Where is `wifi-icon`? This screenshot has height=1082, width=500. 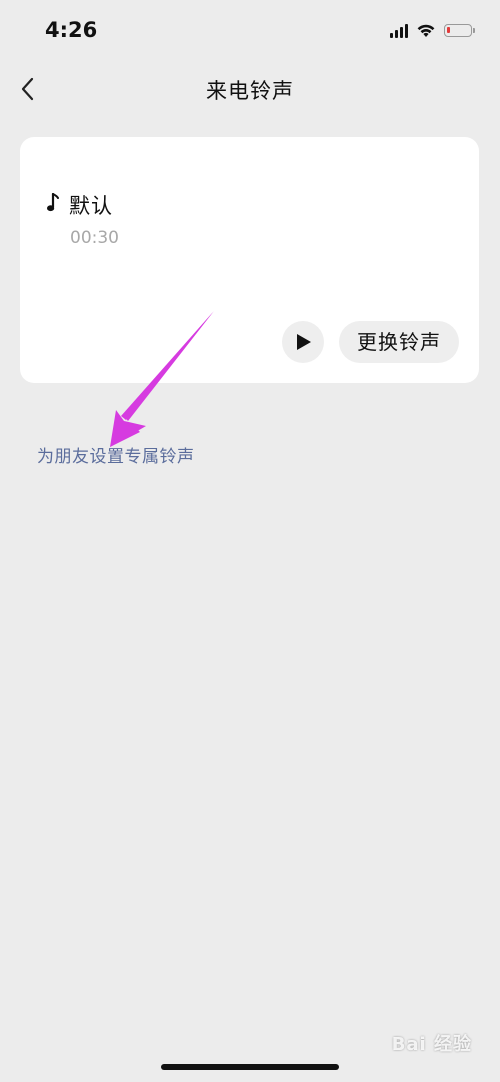
wifi-icon is located at coordinates (426, 30).